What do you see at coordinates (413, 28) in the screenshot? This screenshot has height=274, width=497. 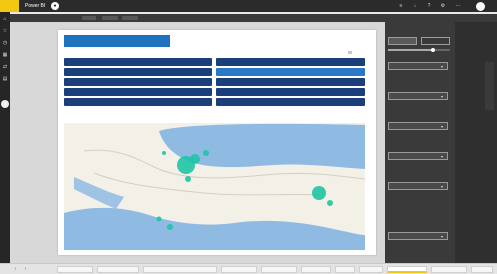 I see `filter-panel-title` at bounding box center [413, 28].